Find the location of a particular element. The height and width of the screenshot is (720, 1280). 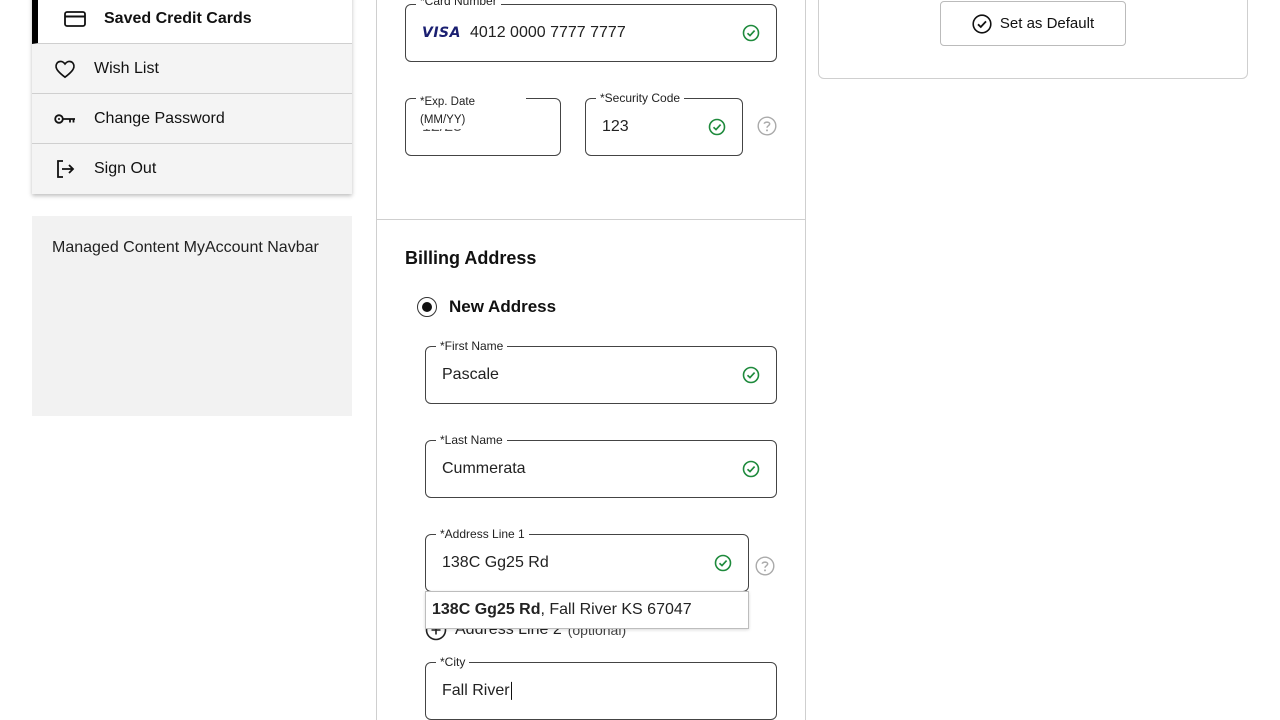

card-number-field: *Card Number VISA 4012 0000 7777 7777 is located at coordinates (591, 31).